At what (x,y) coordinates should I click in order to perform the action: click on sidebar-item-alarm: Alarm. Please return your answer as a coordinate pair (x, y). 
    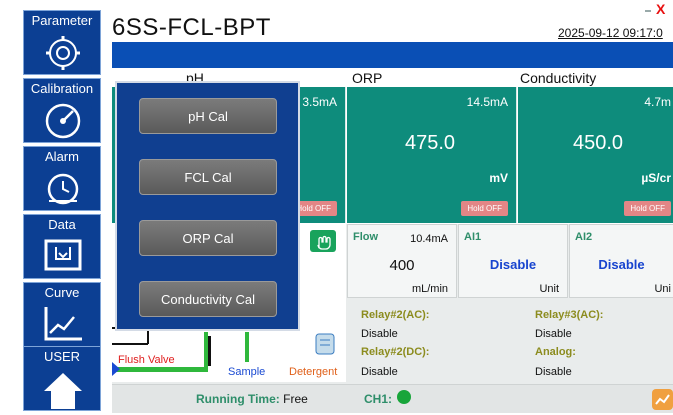
    Looking at the image, I should click on (62, 178).